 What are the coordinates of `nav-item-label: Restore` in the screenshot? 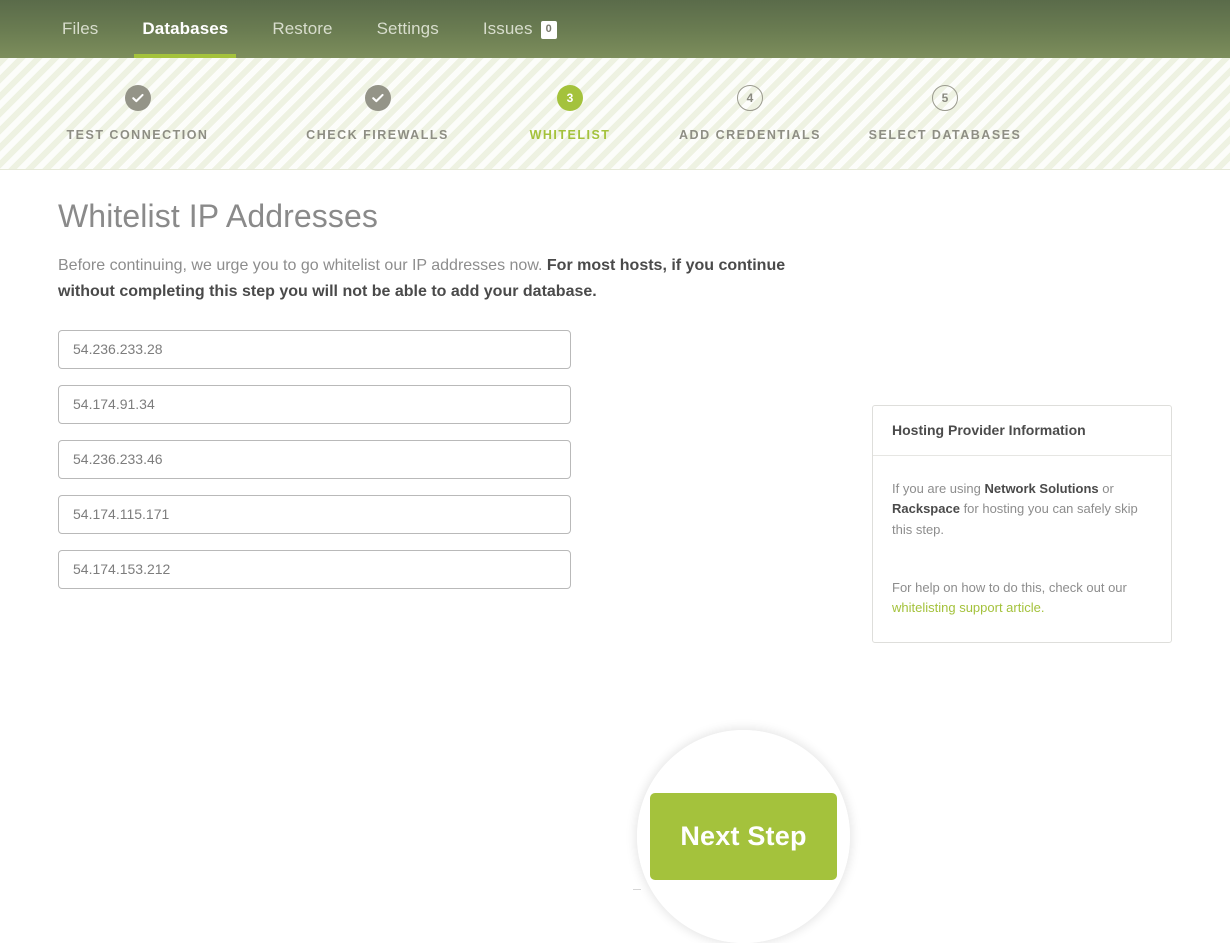 It's located at (302, 28).